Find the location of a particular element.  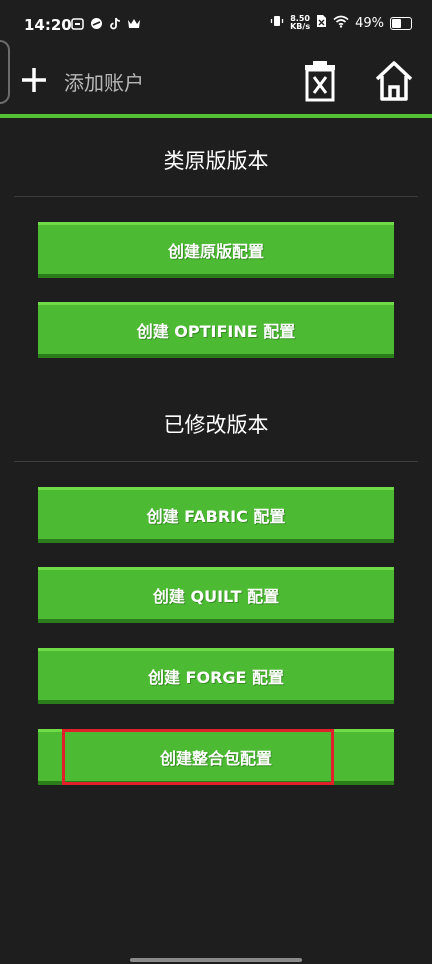

status-right: 8.50 KB/s 49% is located at coordinates (341, 23).